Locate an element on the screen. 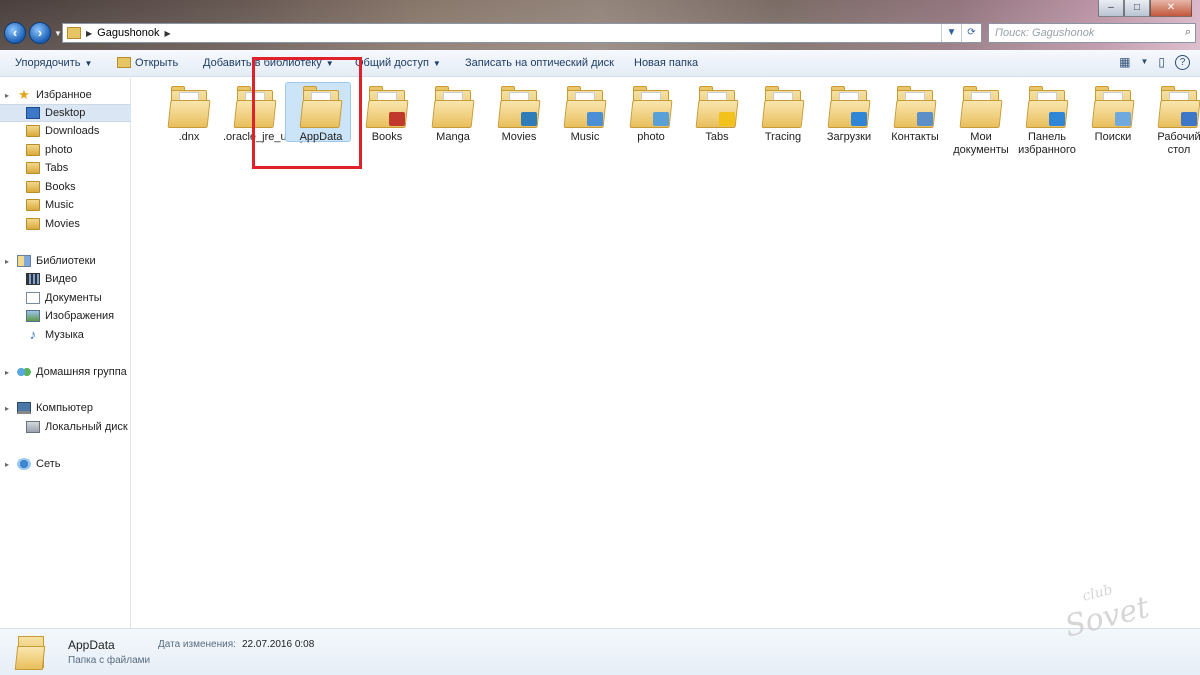 This screenshot has height=675, width=1200. folder-label: Tabs is located at coordinates (717, 137).